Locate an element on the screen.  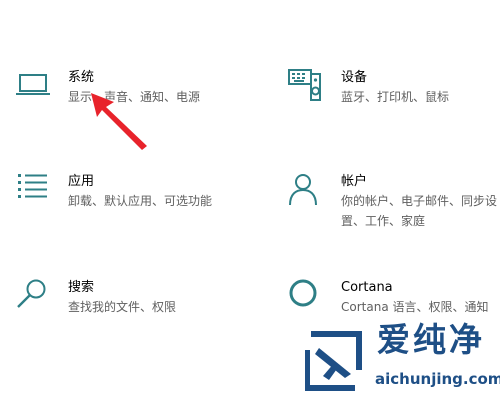
tile-description: Cortana 语言、权限、通知 is located at coordinates (415, 307).